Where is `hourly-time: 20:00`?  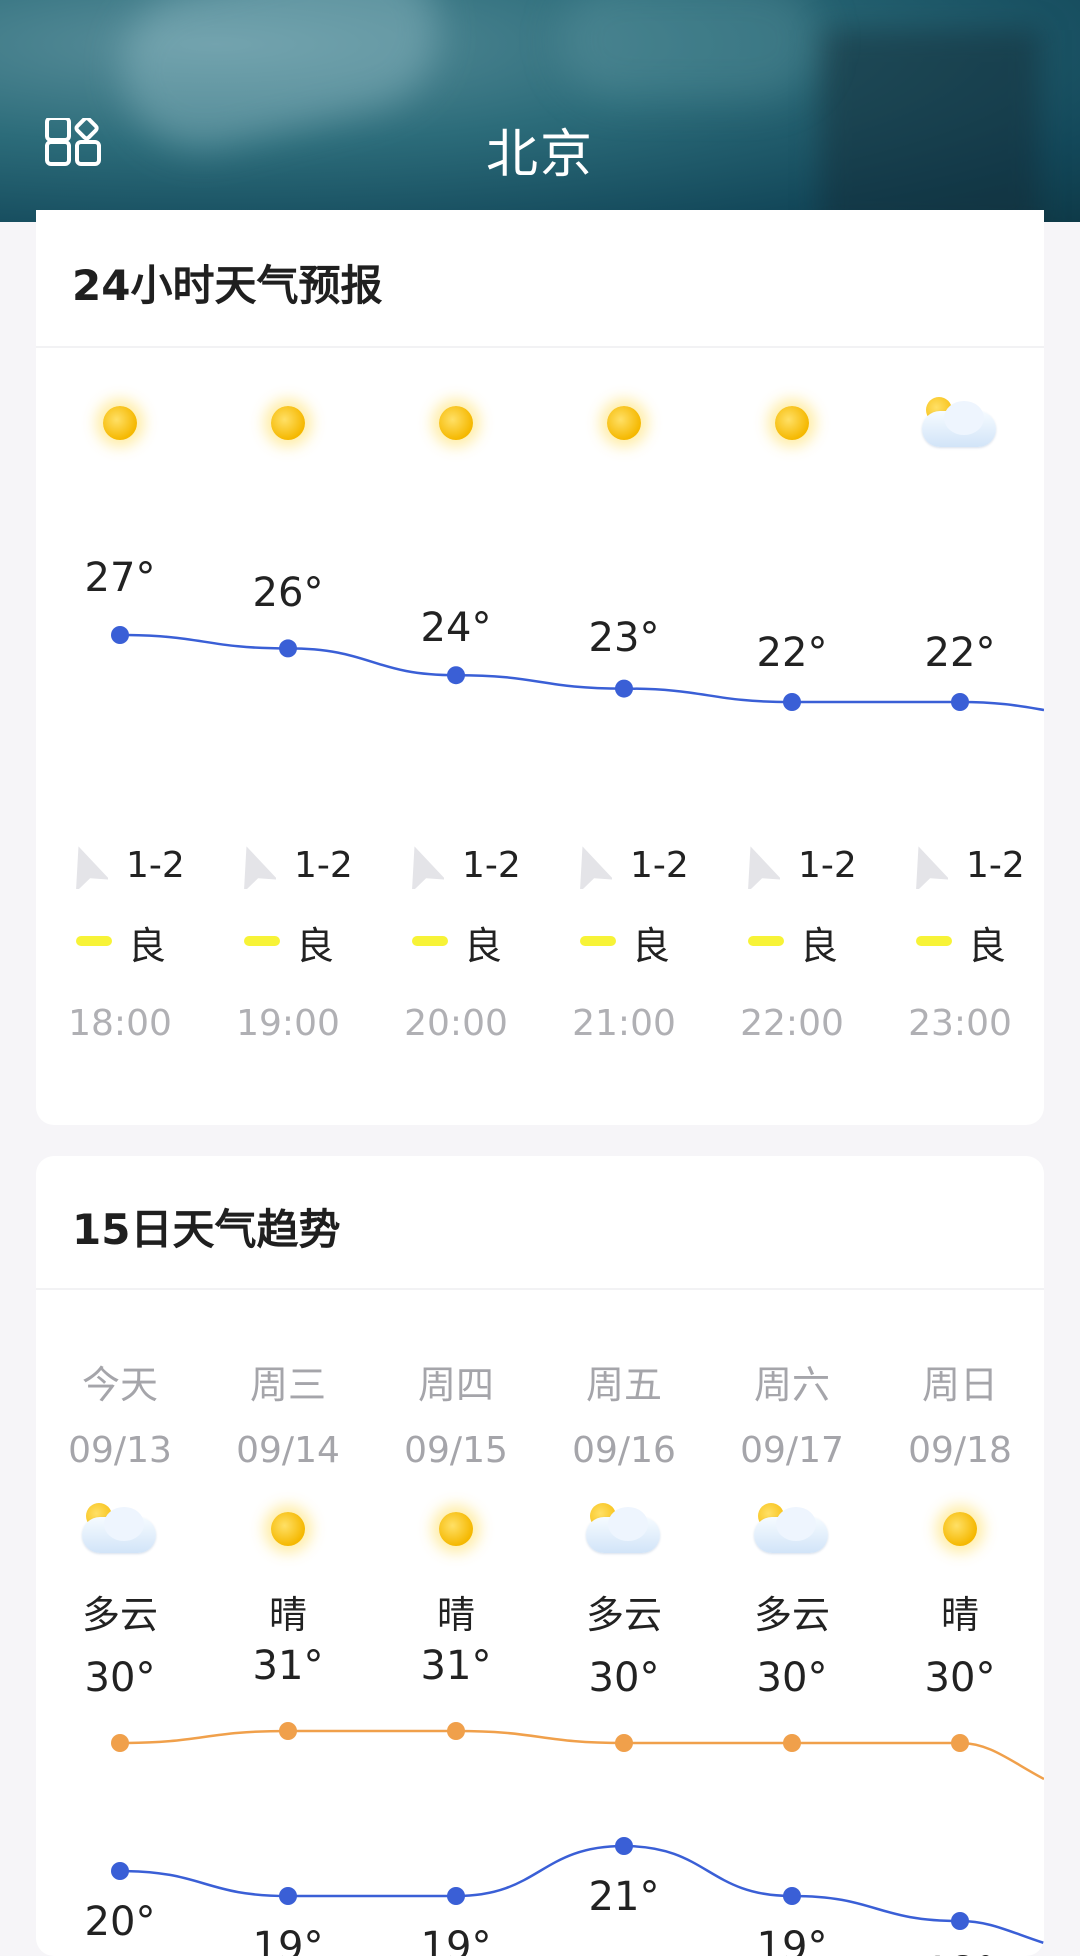
hourly-time: 20:00 is located at coordinates (456, 1023).